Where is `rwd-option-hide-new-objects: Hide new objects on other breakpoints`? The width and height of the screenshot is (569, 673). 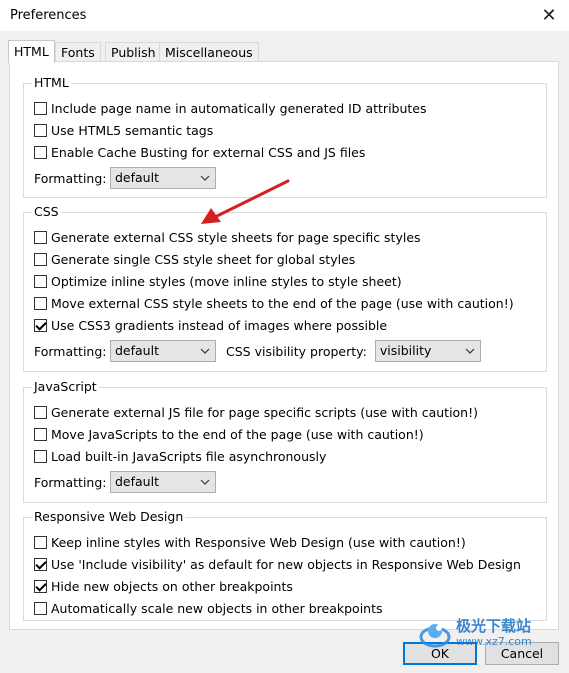
rwd-option-hide-new-objects: Hide new objects on other breakpoints is located at coordinates (163, 586).